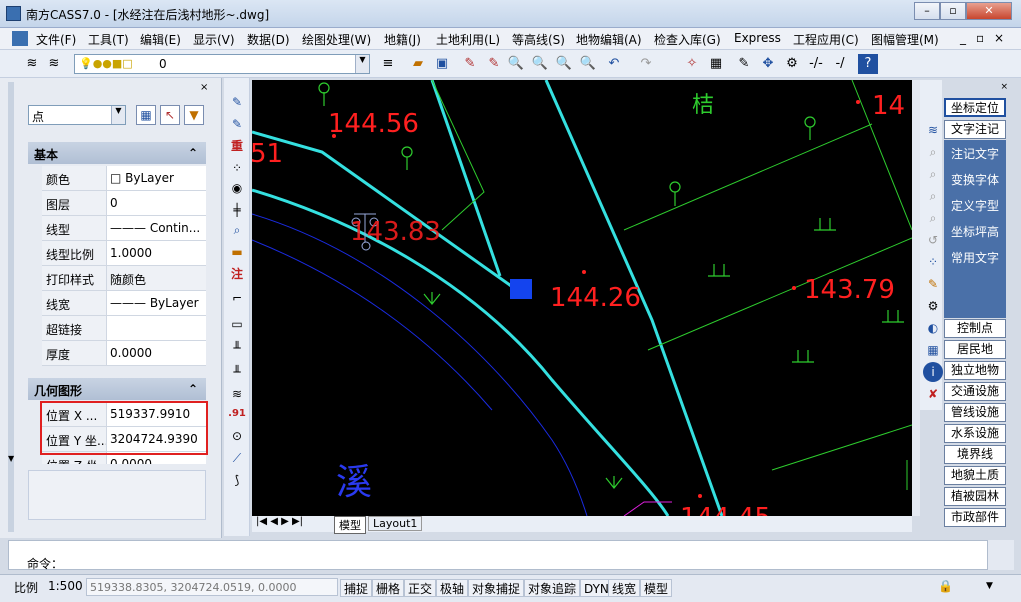 The image size is (1021, 602). What do you see at coordinates (268, 39) in the screenshot?
I see `menu-data: 数据(D)` at bounding box center [268, 39].